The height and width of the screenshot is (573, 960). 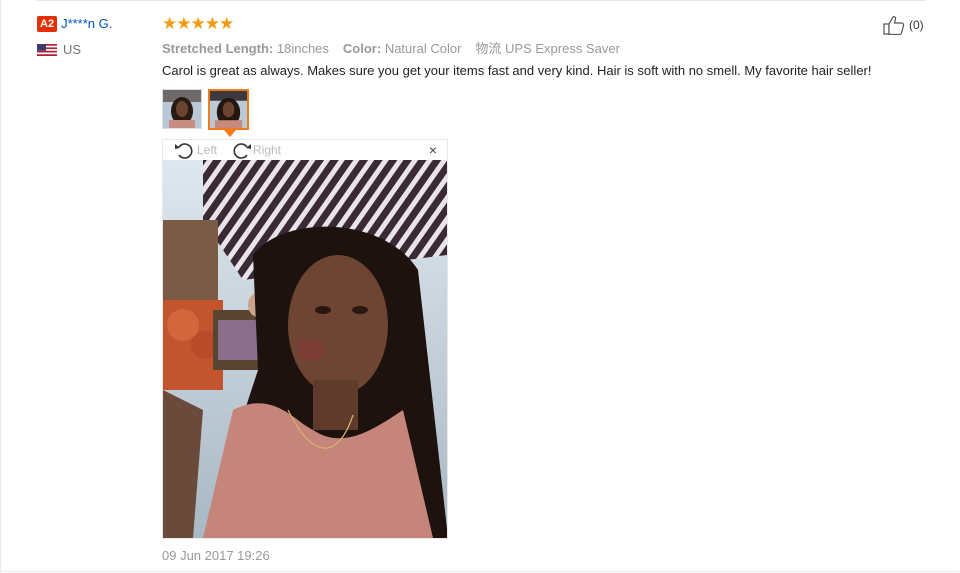 What do you see at coordinates (481, 0) in the screenshot?
I see `divider` at bounding box center [481, 0].